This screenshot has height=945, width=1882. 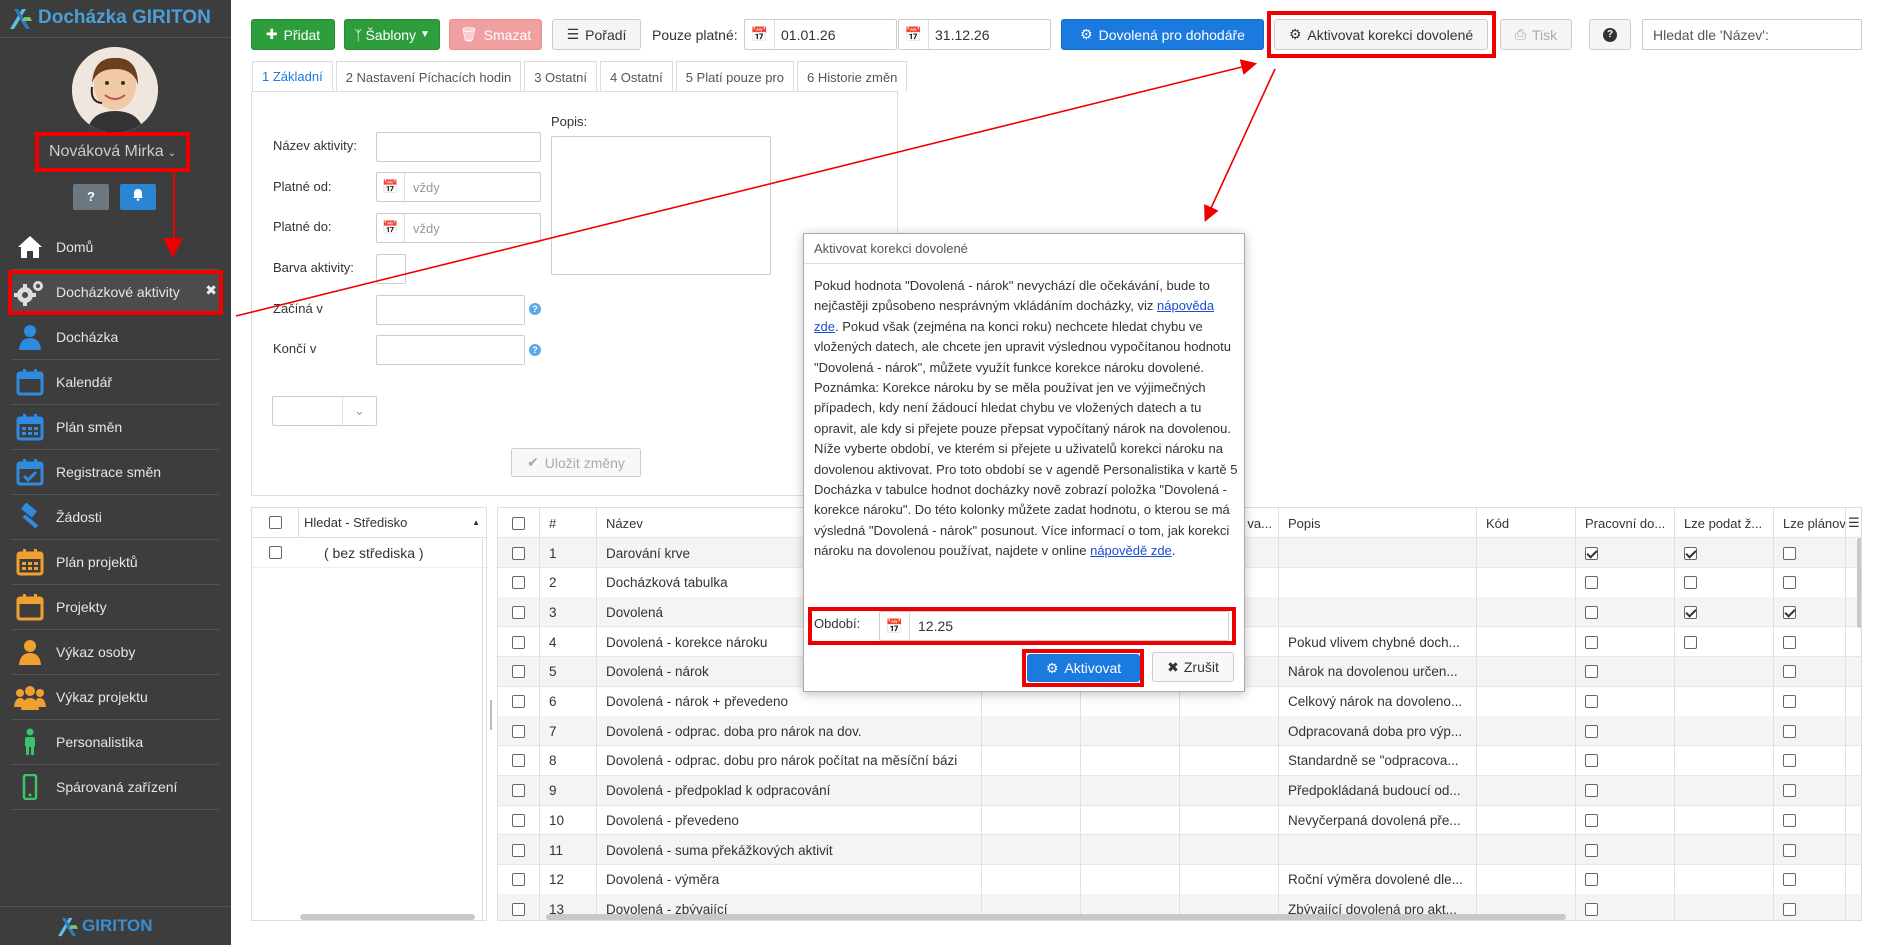 What do you see at coordinates (1179, 850) in the screenshot?
I see `table-row: 11 Dovolená - suma překážkových aktivit` at bounding box center [1179, 850].